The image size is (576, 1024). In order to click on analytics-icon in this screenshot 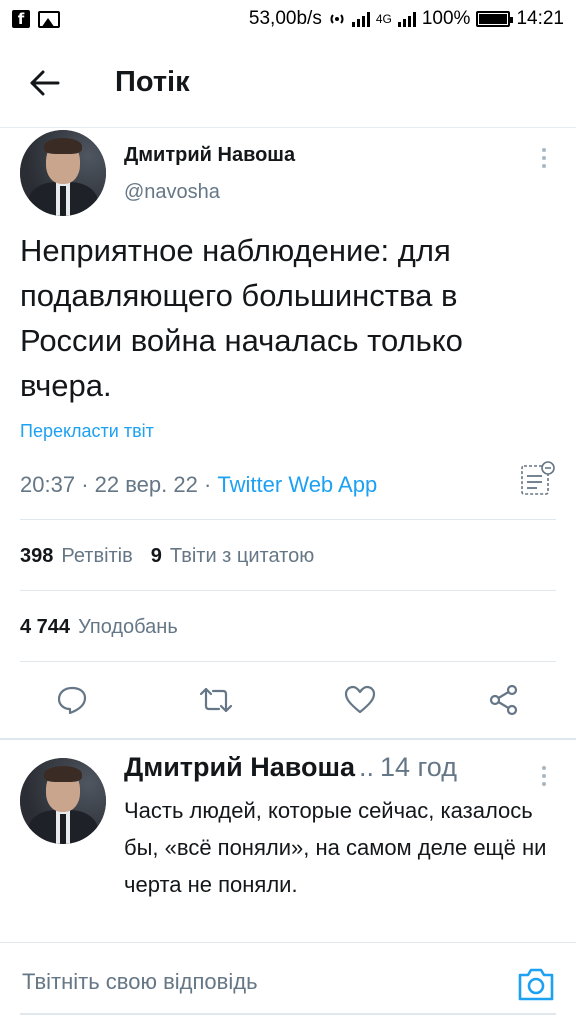, I will do `click(538, 478)`.